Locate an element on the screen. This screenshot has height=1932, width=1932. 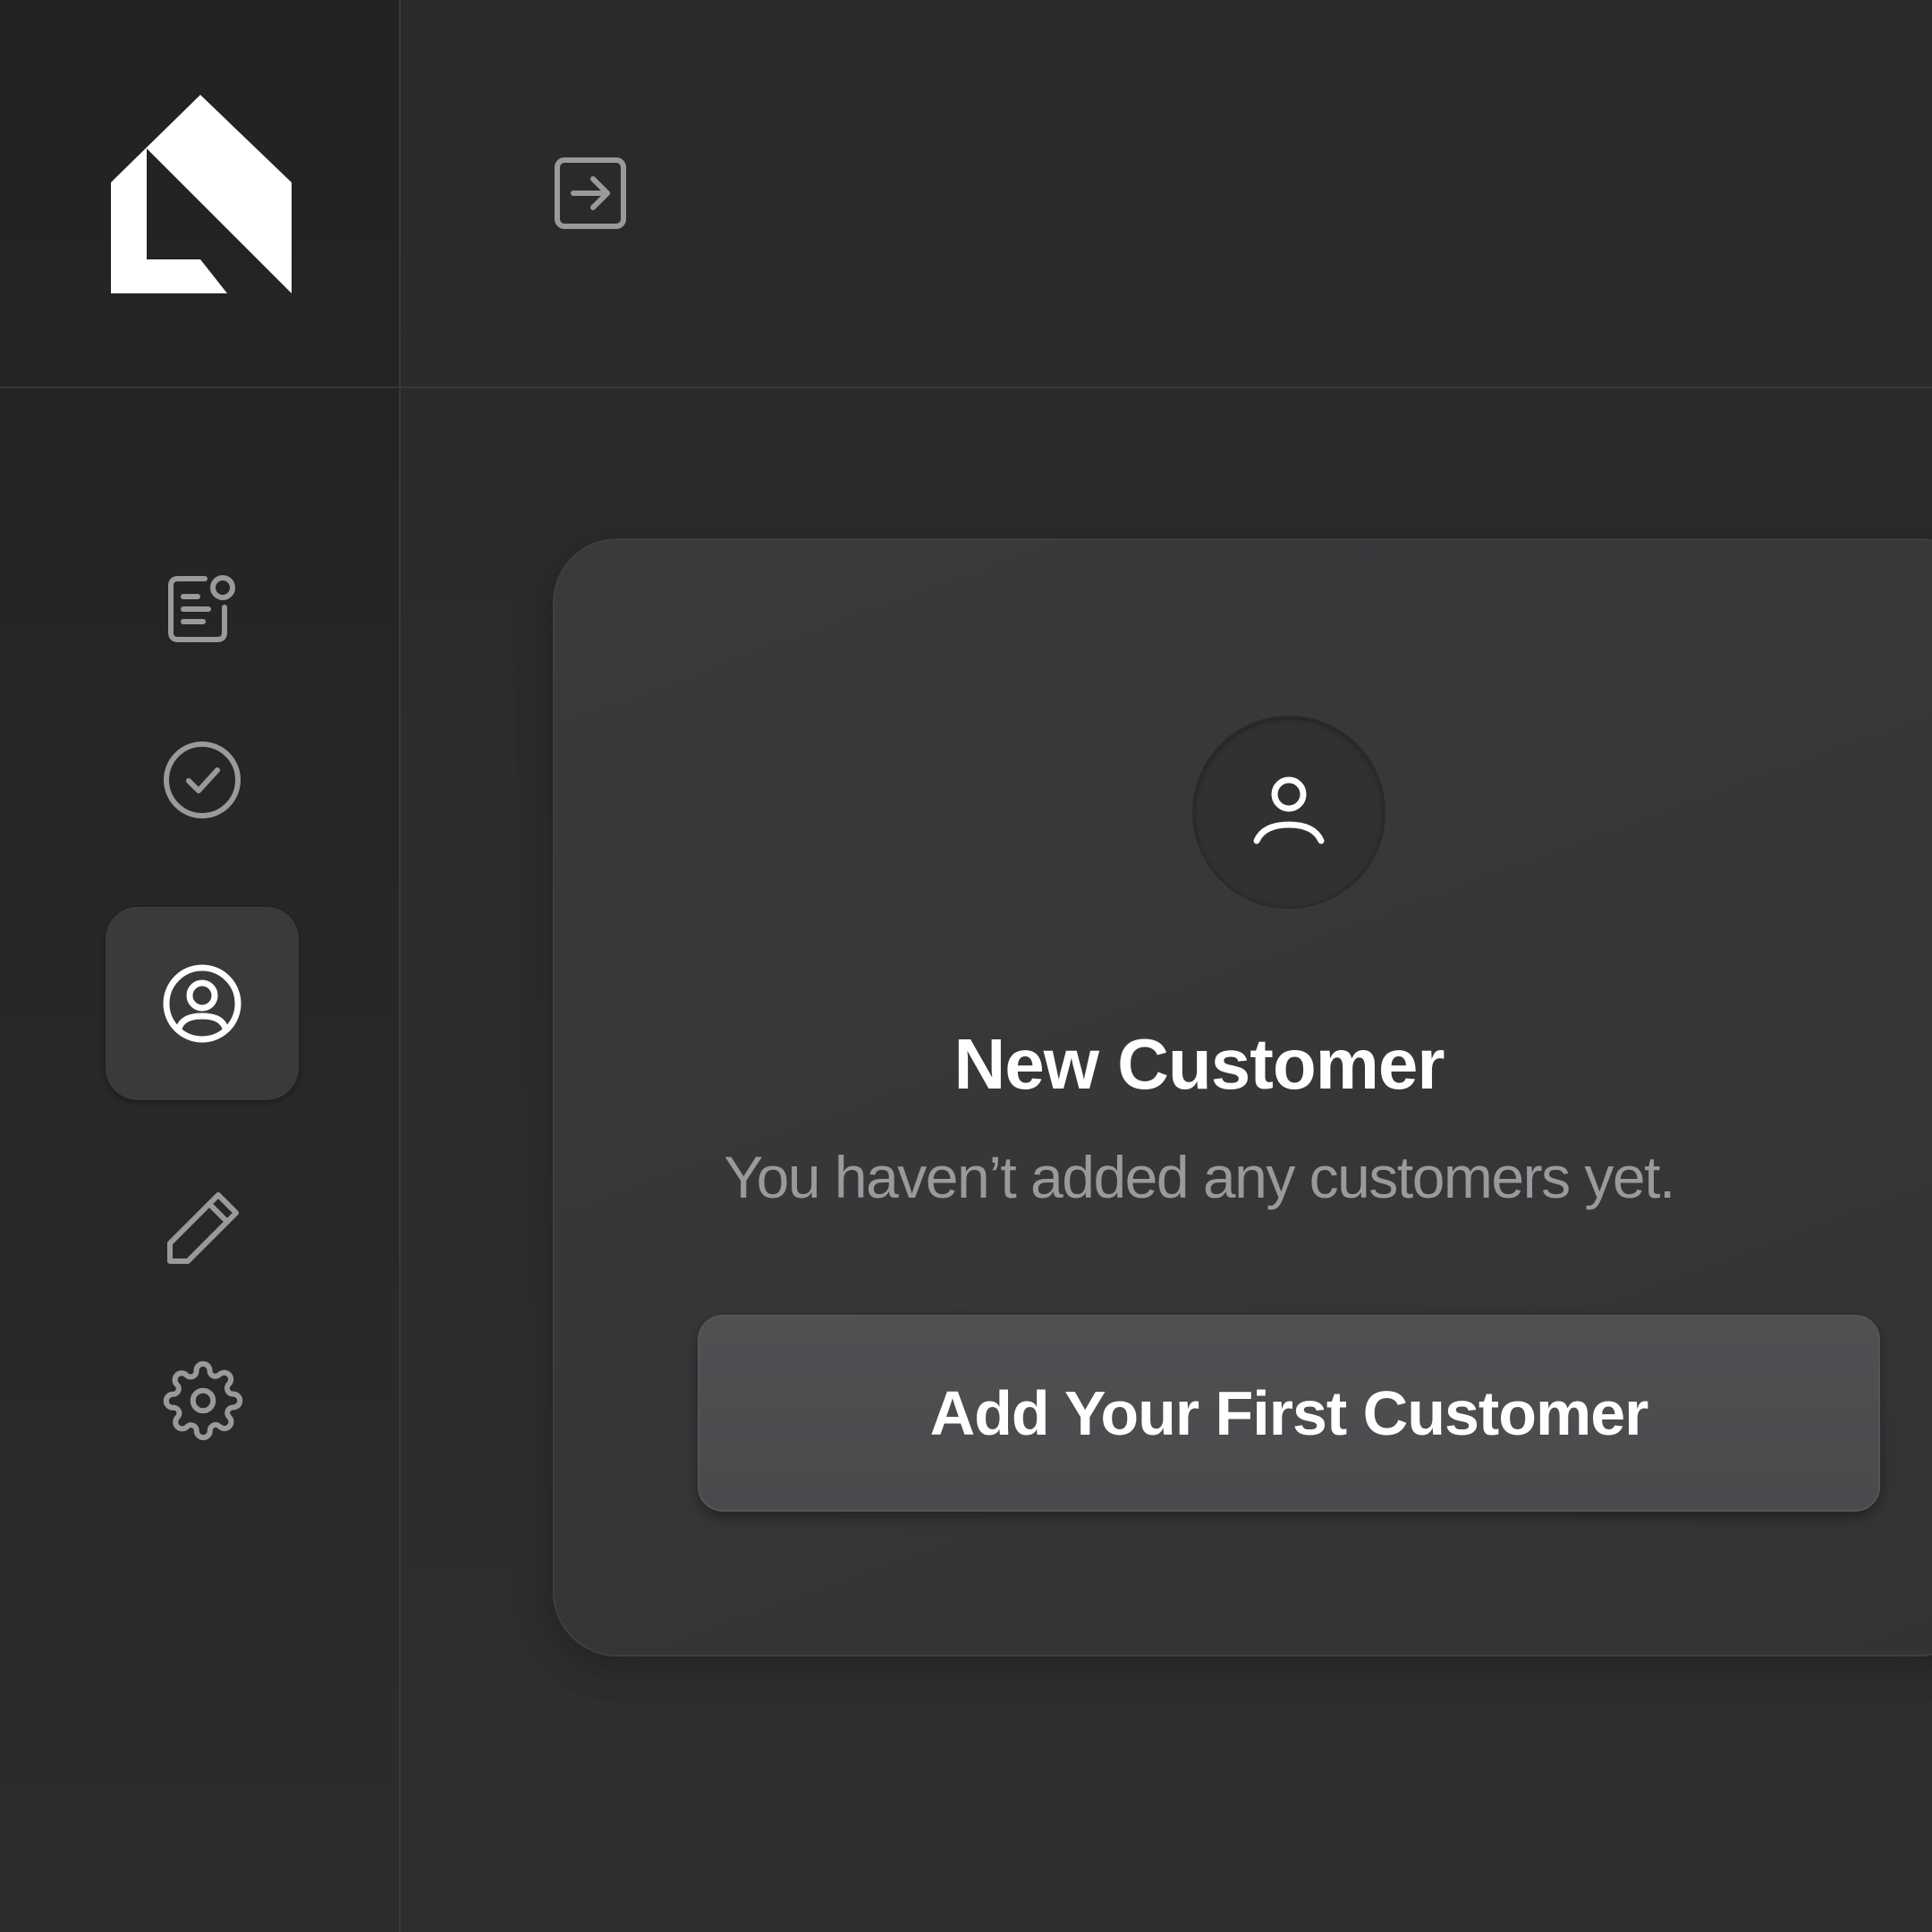
sidebar-item-edit is located at coordinates (203, 1228).